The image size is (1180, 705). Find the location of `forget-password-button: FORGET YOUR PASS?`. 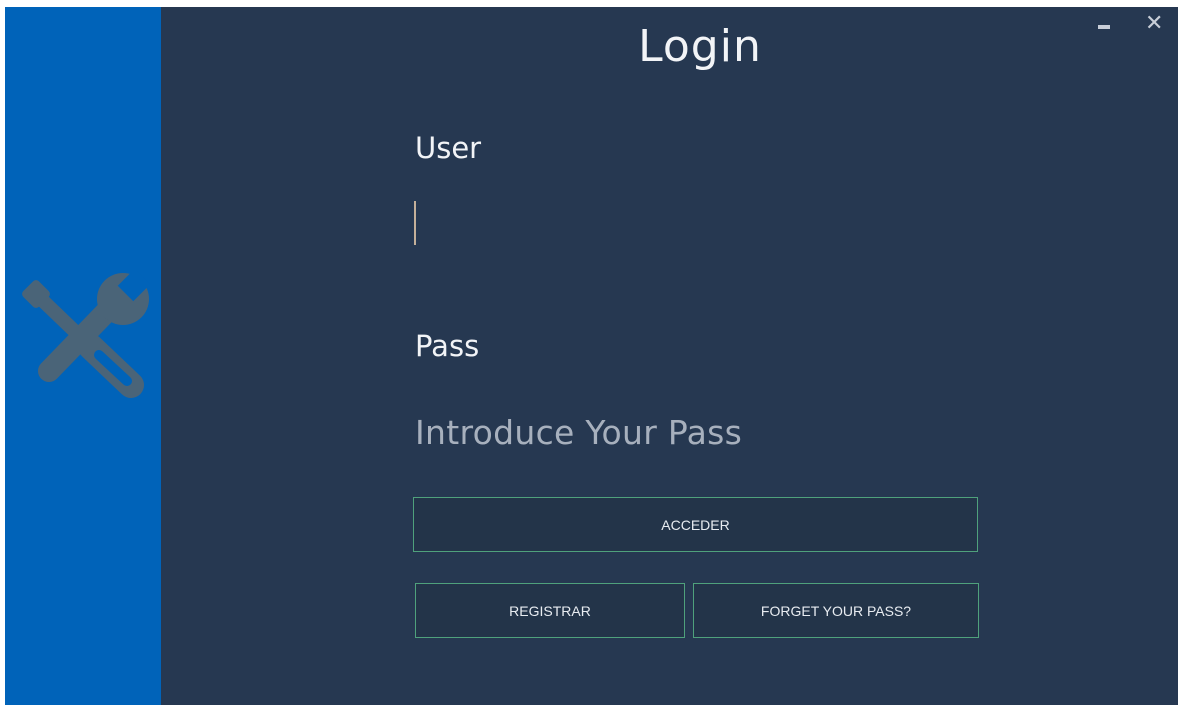

forget-password-button: FORGET YOUR PASS? is located at coordinates (836, 610).